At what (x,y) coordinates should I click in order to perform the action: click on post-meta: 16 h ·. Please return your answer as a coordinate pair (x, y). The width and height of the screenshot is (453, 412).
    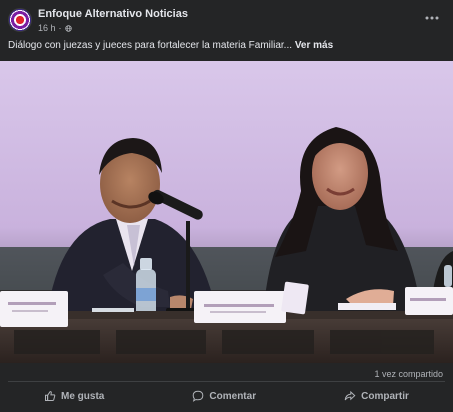
    Looking at the image, I should click on (55, 28).